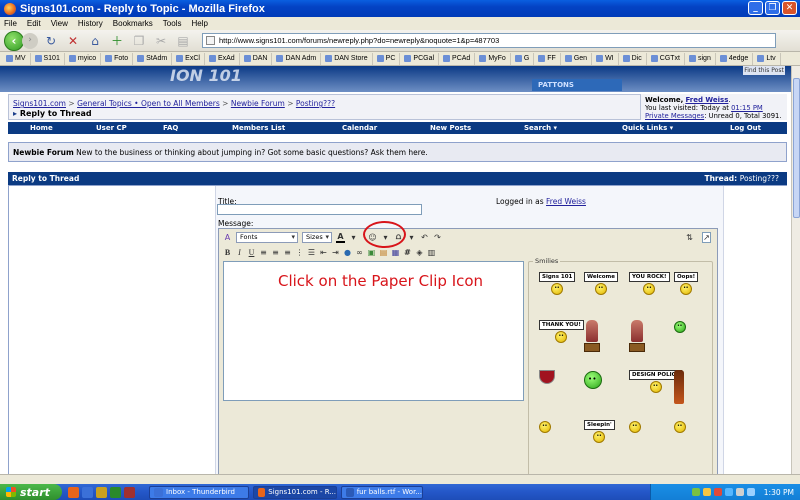 The width and height of the screenshot is (800, 500). What do you see at coordinates (16, 58) in the screenshot?
I see `bookmark-item: MV` at bounding box center [16, 58].